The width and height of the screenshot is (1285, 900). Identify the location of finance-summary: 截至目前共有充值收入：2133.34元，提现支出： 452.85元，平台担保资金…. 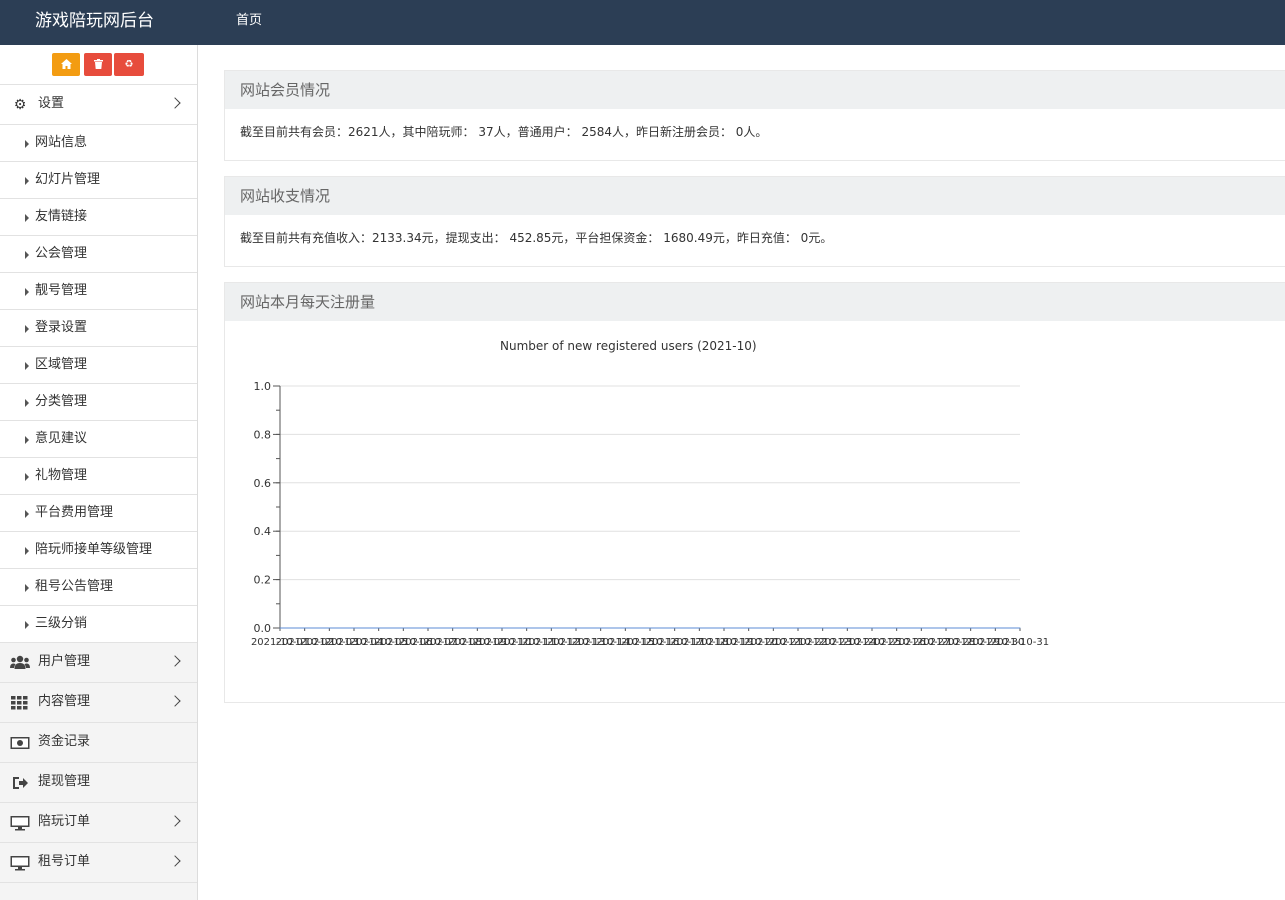
(536, 238).